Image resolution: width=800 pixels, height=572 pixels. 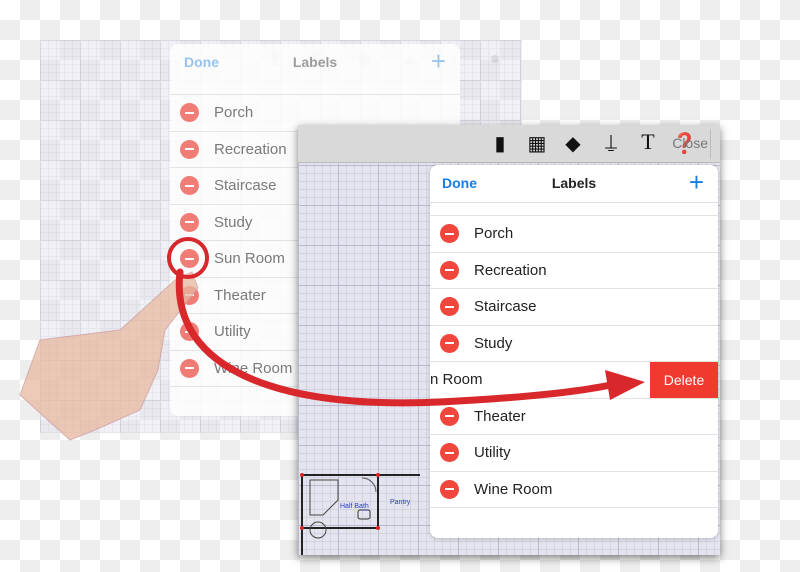 I want to click on arrowhead, so click(x=625, y=385).